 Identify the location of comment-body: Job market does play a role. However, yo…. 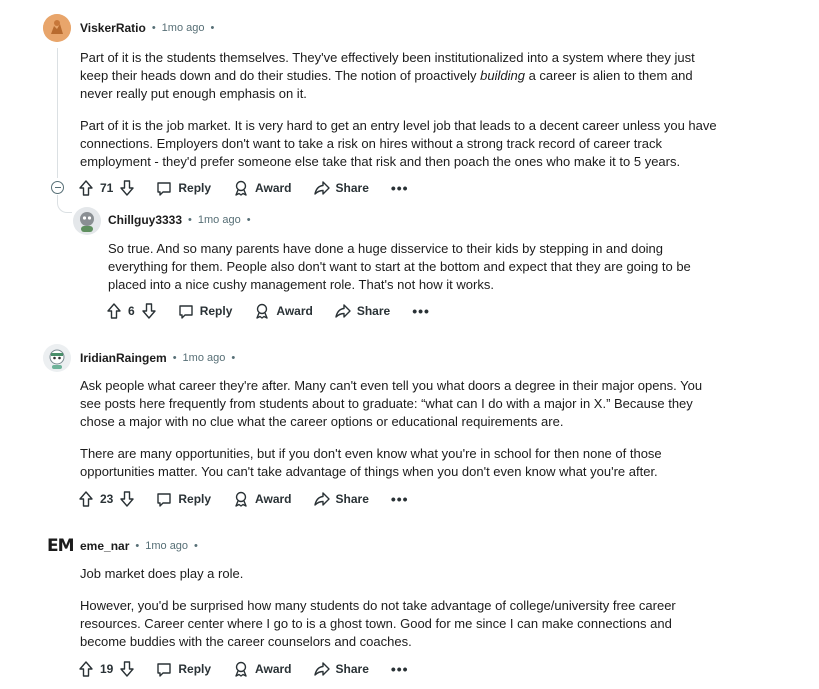
(387, 615).